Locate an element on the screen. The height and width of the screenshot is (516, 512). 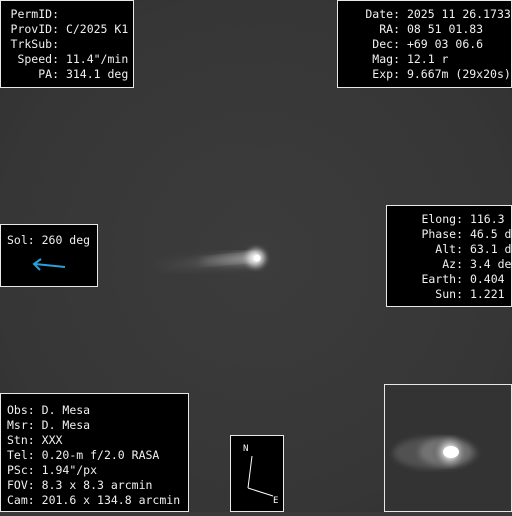
ra-label: RA: is located at coordinates (389, 29).